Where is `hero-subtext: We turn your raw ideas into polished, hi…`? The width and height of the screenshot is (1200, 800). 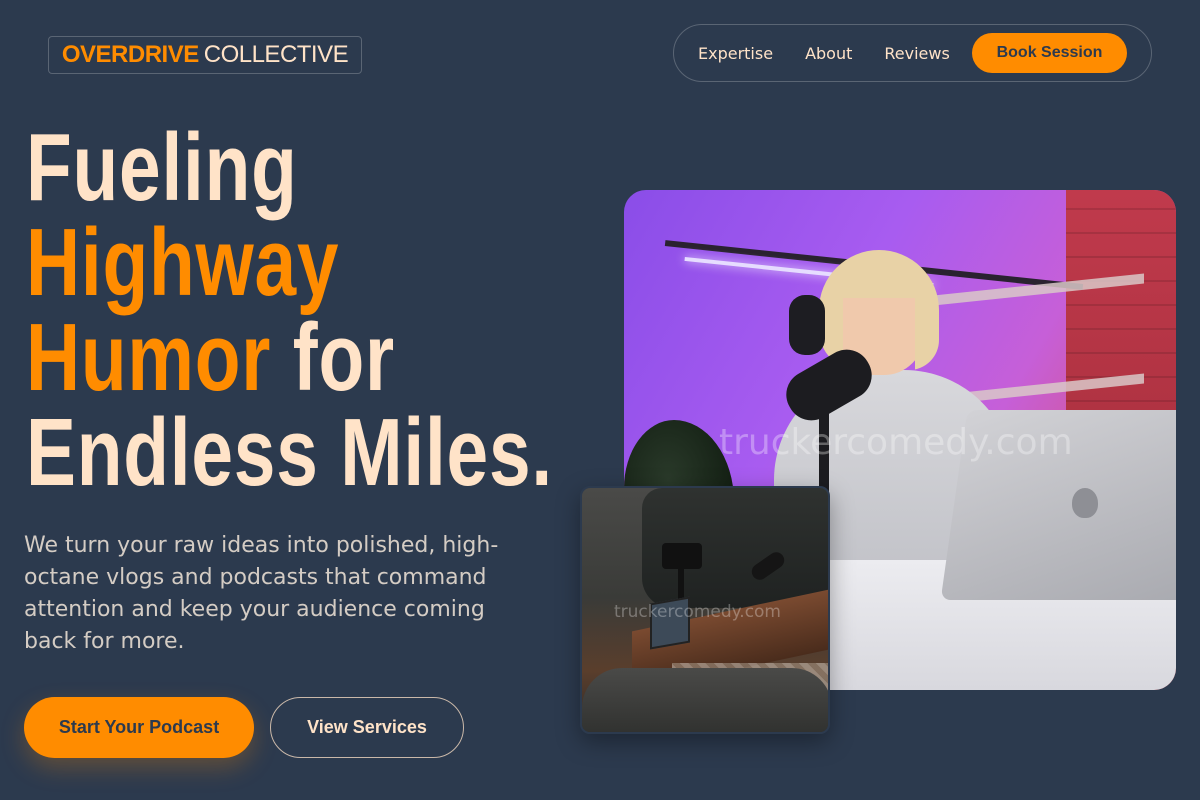
hero-subtext: We turn your raw ideas into polished, hi… is located at coordinates (261, 593).